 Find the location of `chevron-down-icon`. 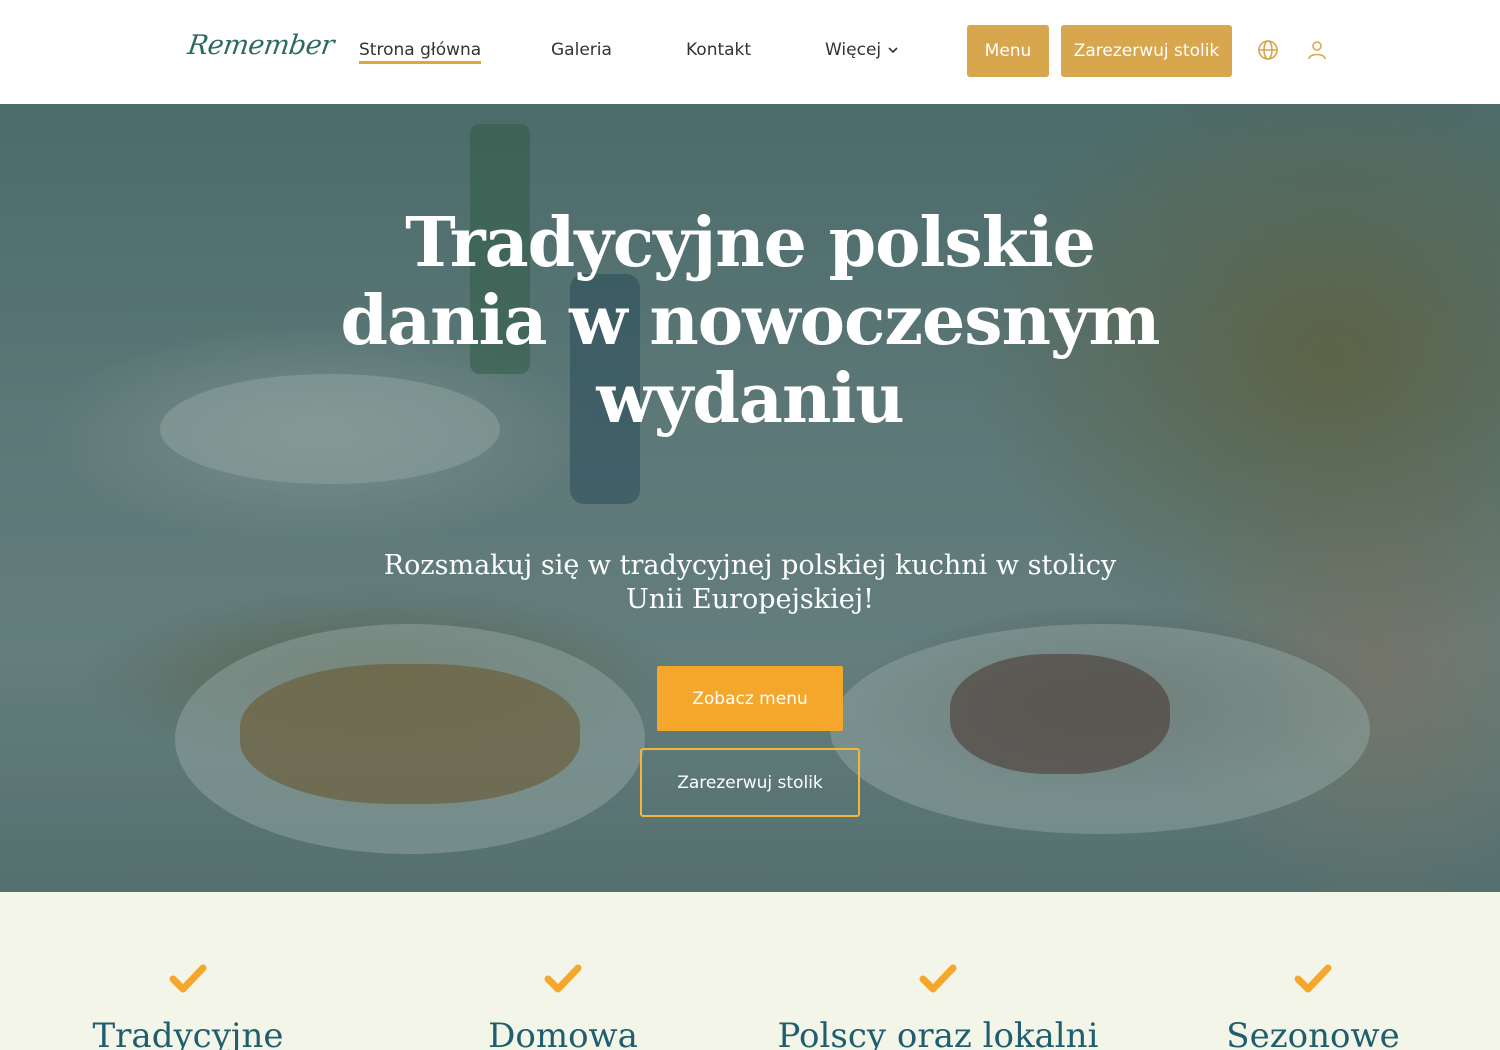

chevron-down-icon is located at coordinates (893, 50).